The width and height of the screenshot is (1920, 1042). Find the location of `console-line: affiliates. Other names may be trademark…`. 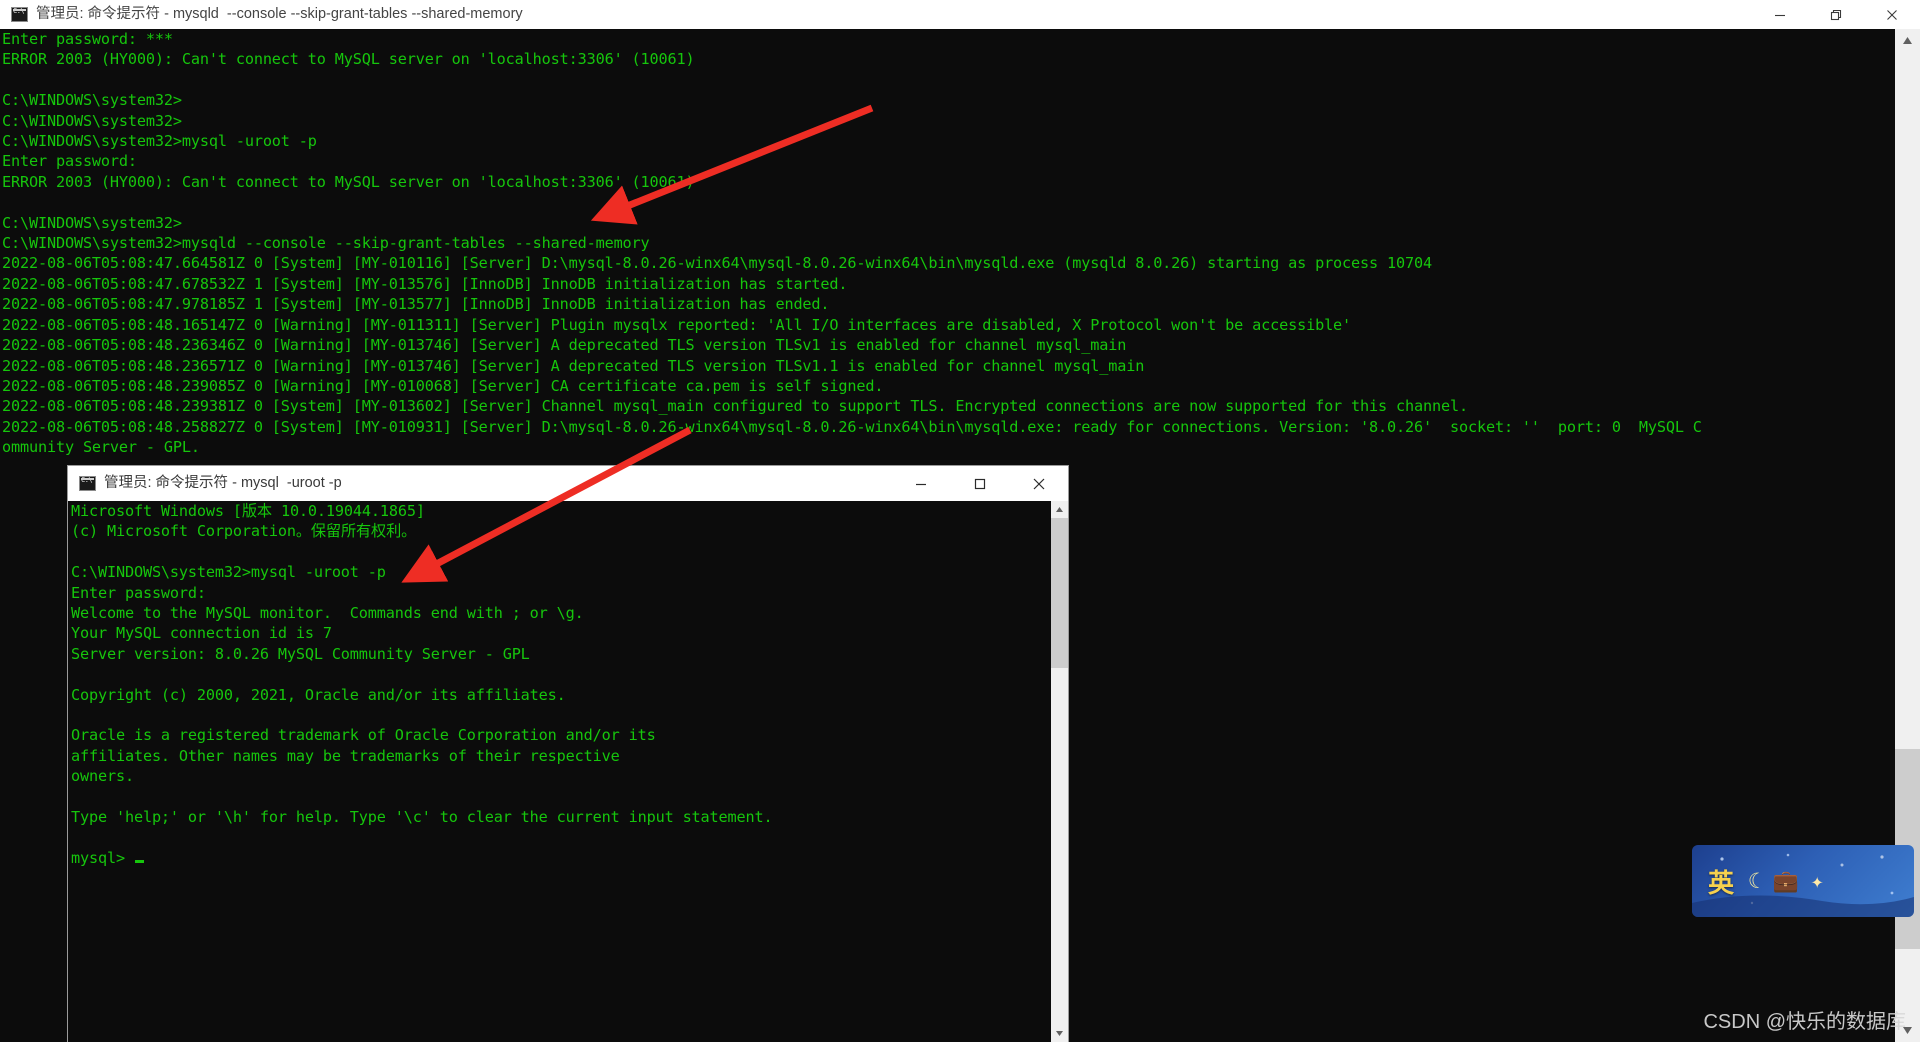

console-line: affiliates. Other names may be trademark… is located at coordinates (345, 755).